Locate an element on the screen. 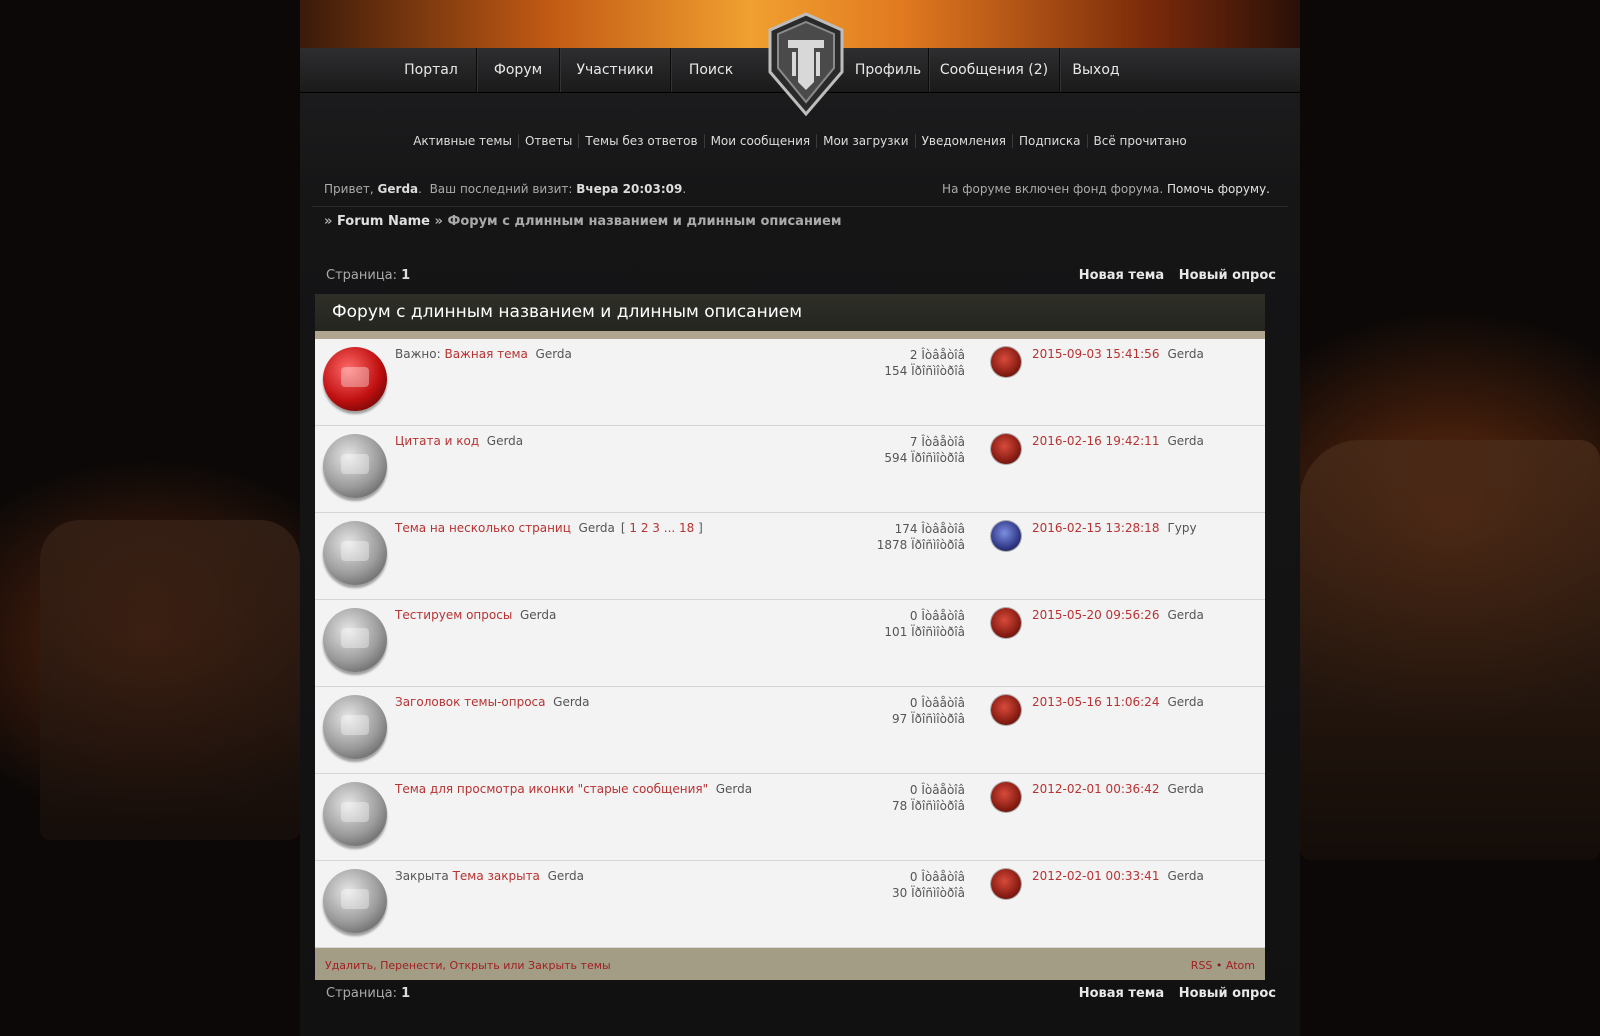 The width and height of the screenshot is (1600, 1036). wot-logo-icon is located at coordinates (806, 64).